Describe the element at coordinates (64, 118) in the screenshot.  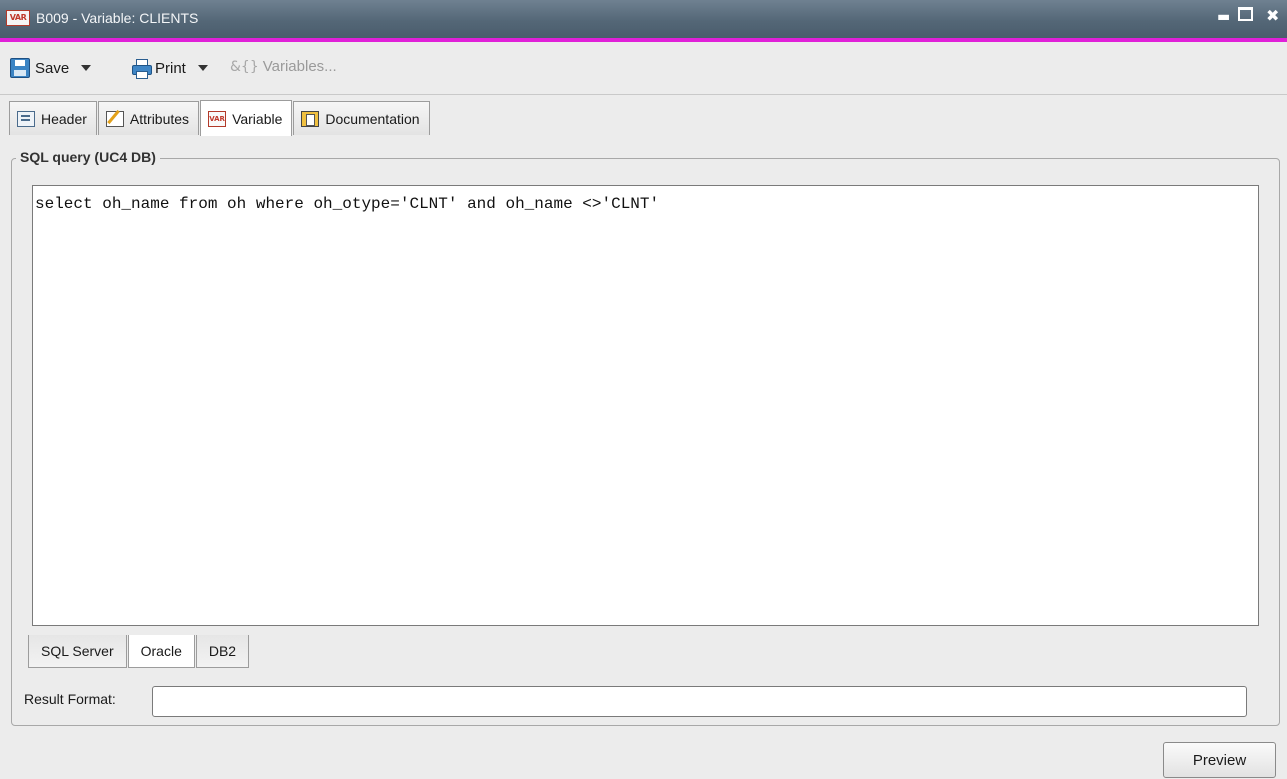
I see `tab-header-label: Header` at that location.